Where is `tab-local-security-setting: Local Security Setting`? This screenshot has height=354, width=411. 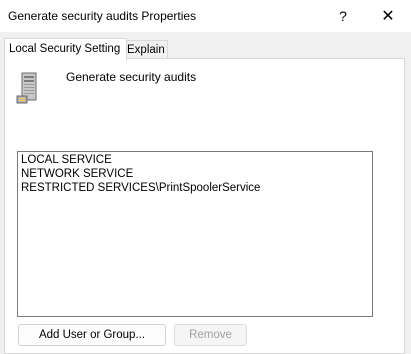 tab-local-security-setting: Local Security Setting is located at coordinates (65, 49).